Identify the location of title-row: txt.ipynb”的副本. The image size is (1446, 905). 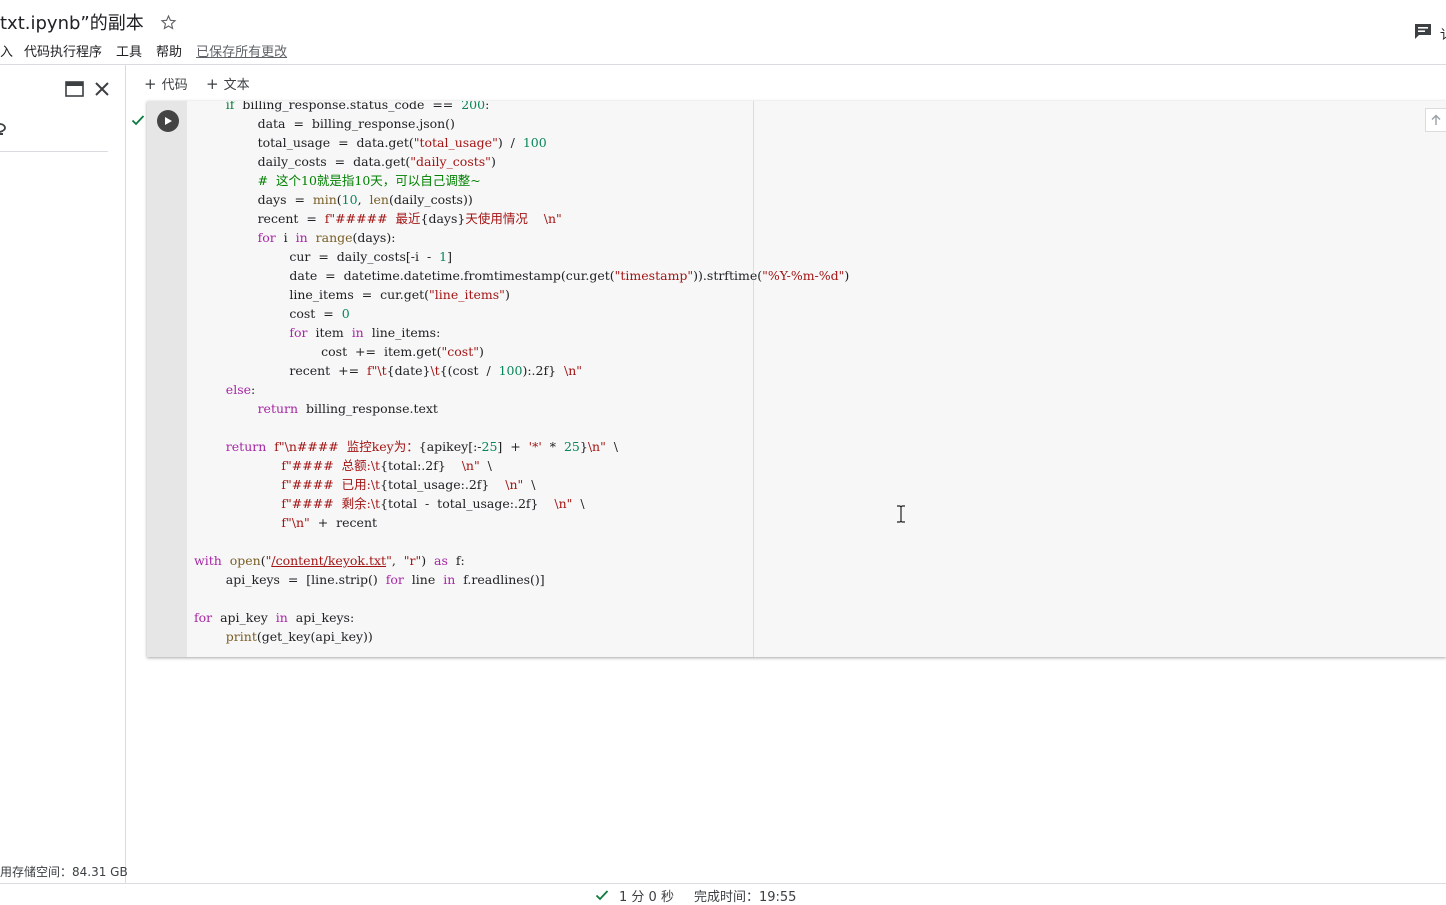
(89, 22).